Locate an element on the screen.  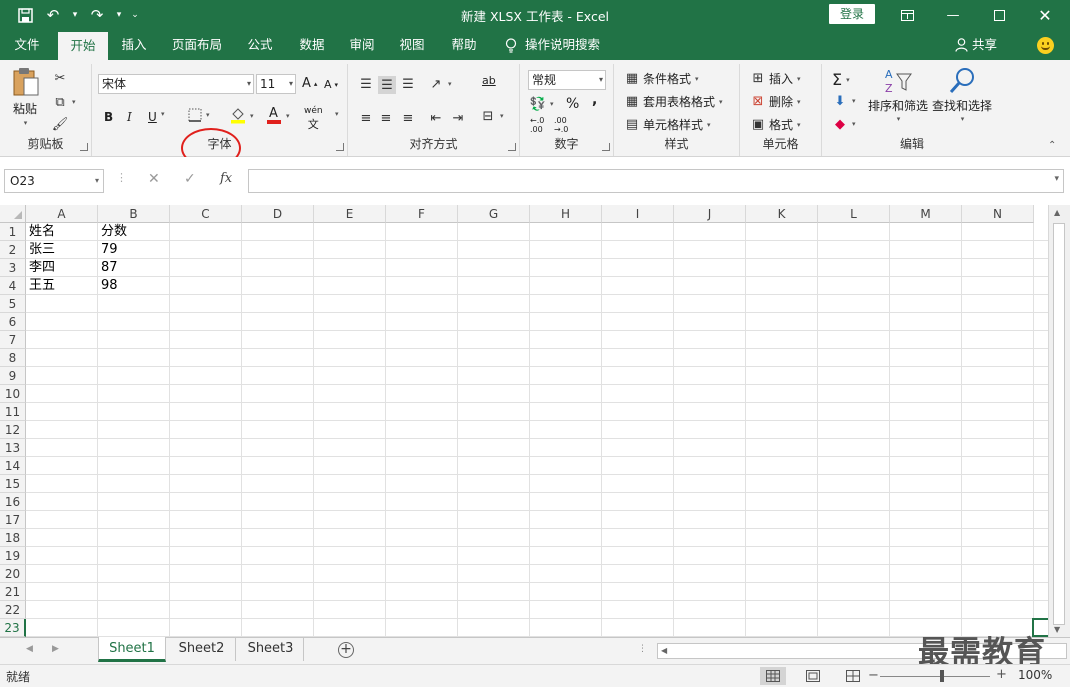
font-color-button: A ▾ is located at coordinates (278, 115).